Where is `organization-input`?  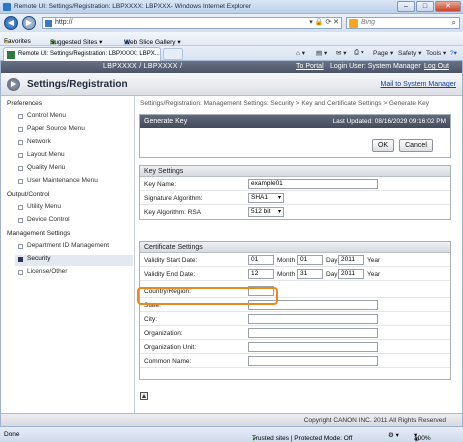 organization-input is located at coordinates (313, 333).